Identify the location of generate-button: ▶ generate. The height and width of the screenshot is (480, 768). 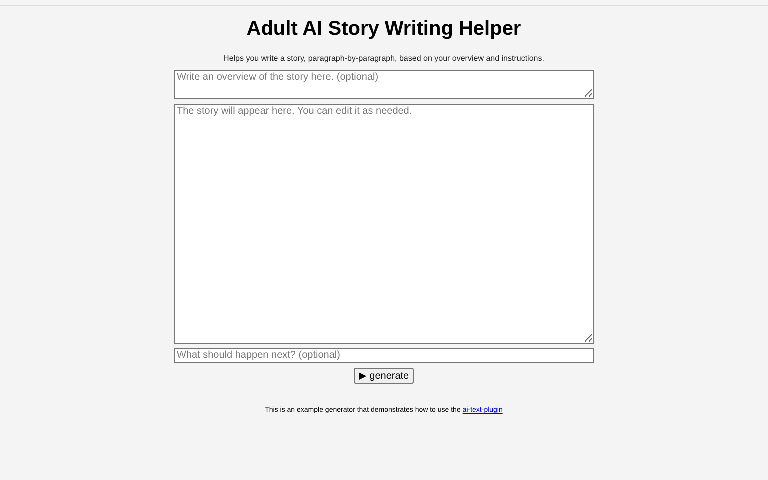
(384, 376).